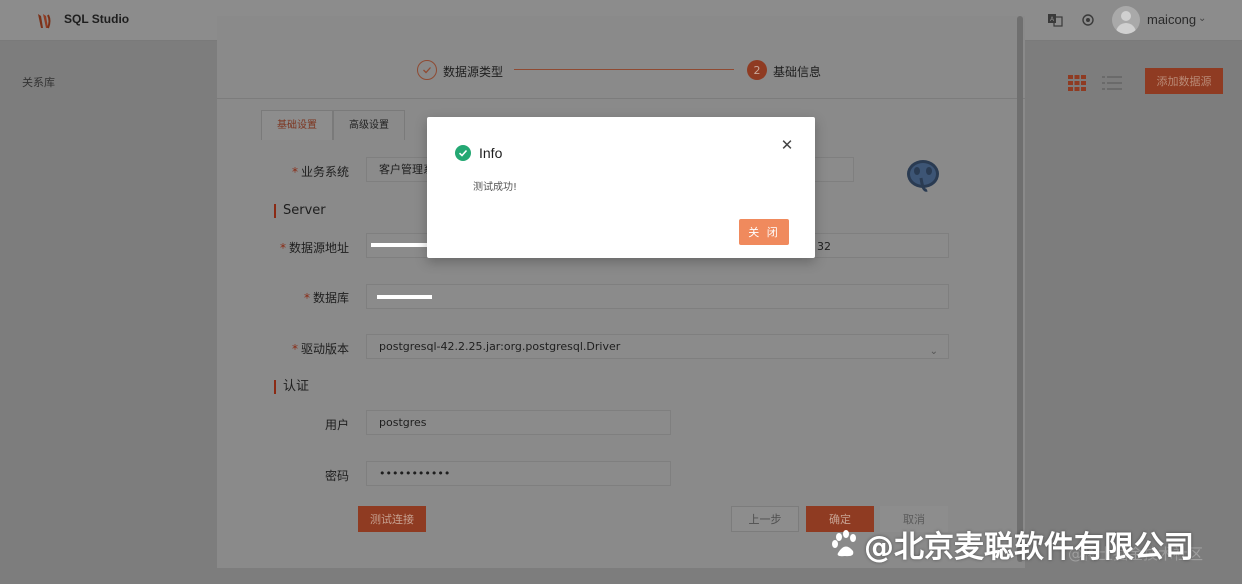 The height and width of the screenshot is (584, 1242). What do you see at coordinates (621, 187) in the screenshot?
I see `info-dialog: Info ✕ 测试成功! 关 闭` at bounding box center [621, 187].